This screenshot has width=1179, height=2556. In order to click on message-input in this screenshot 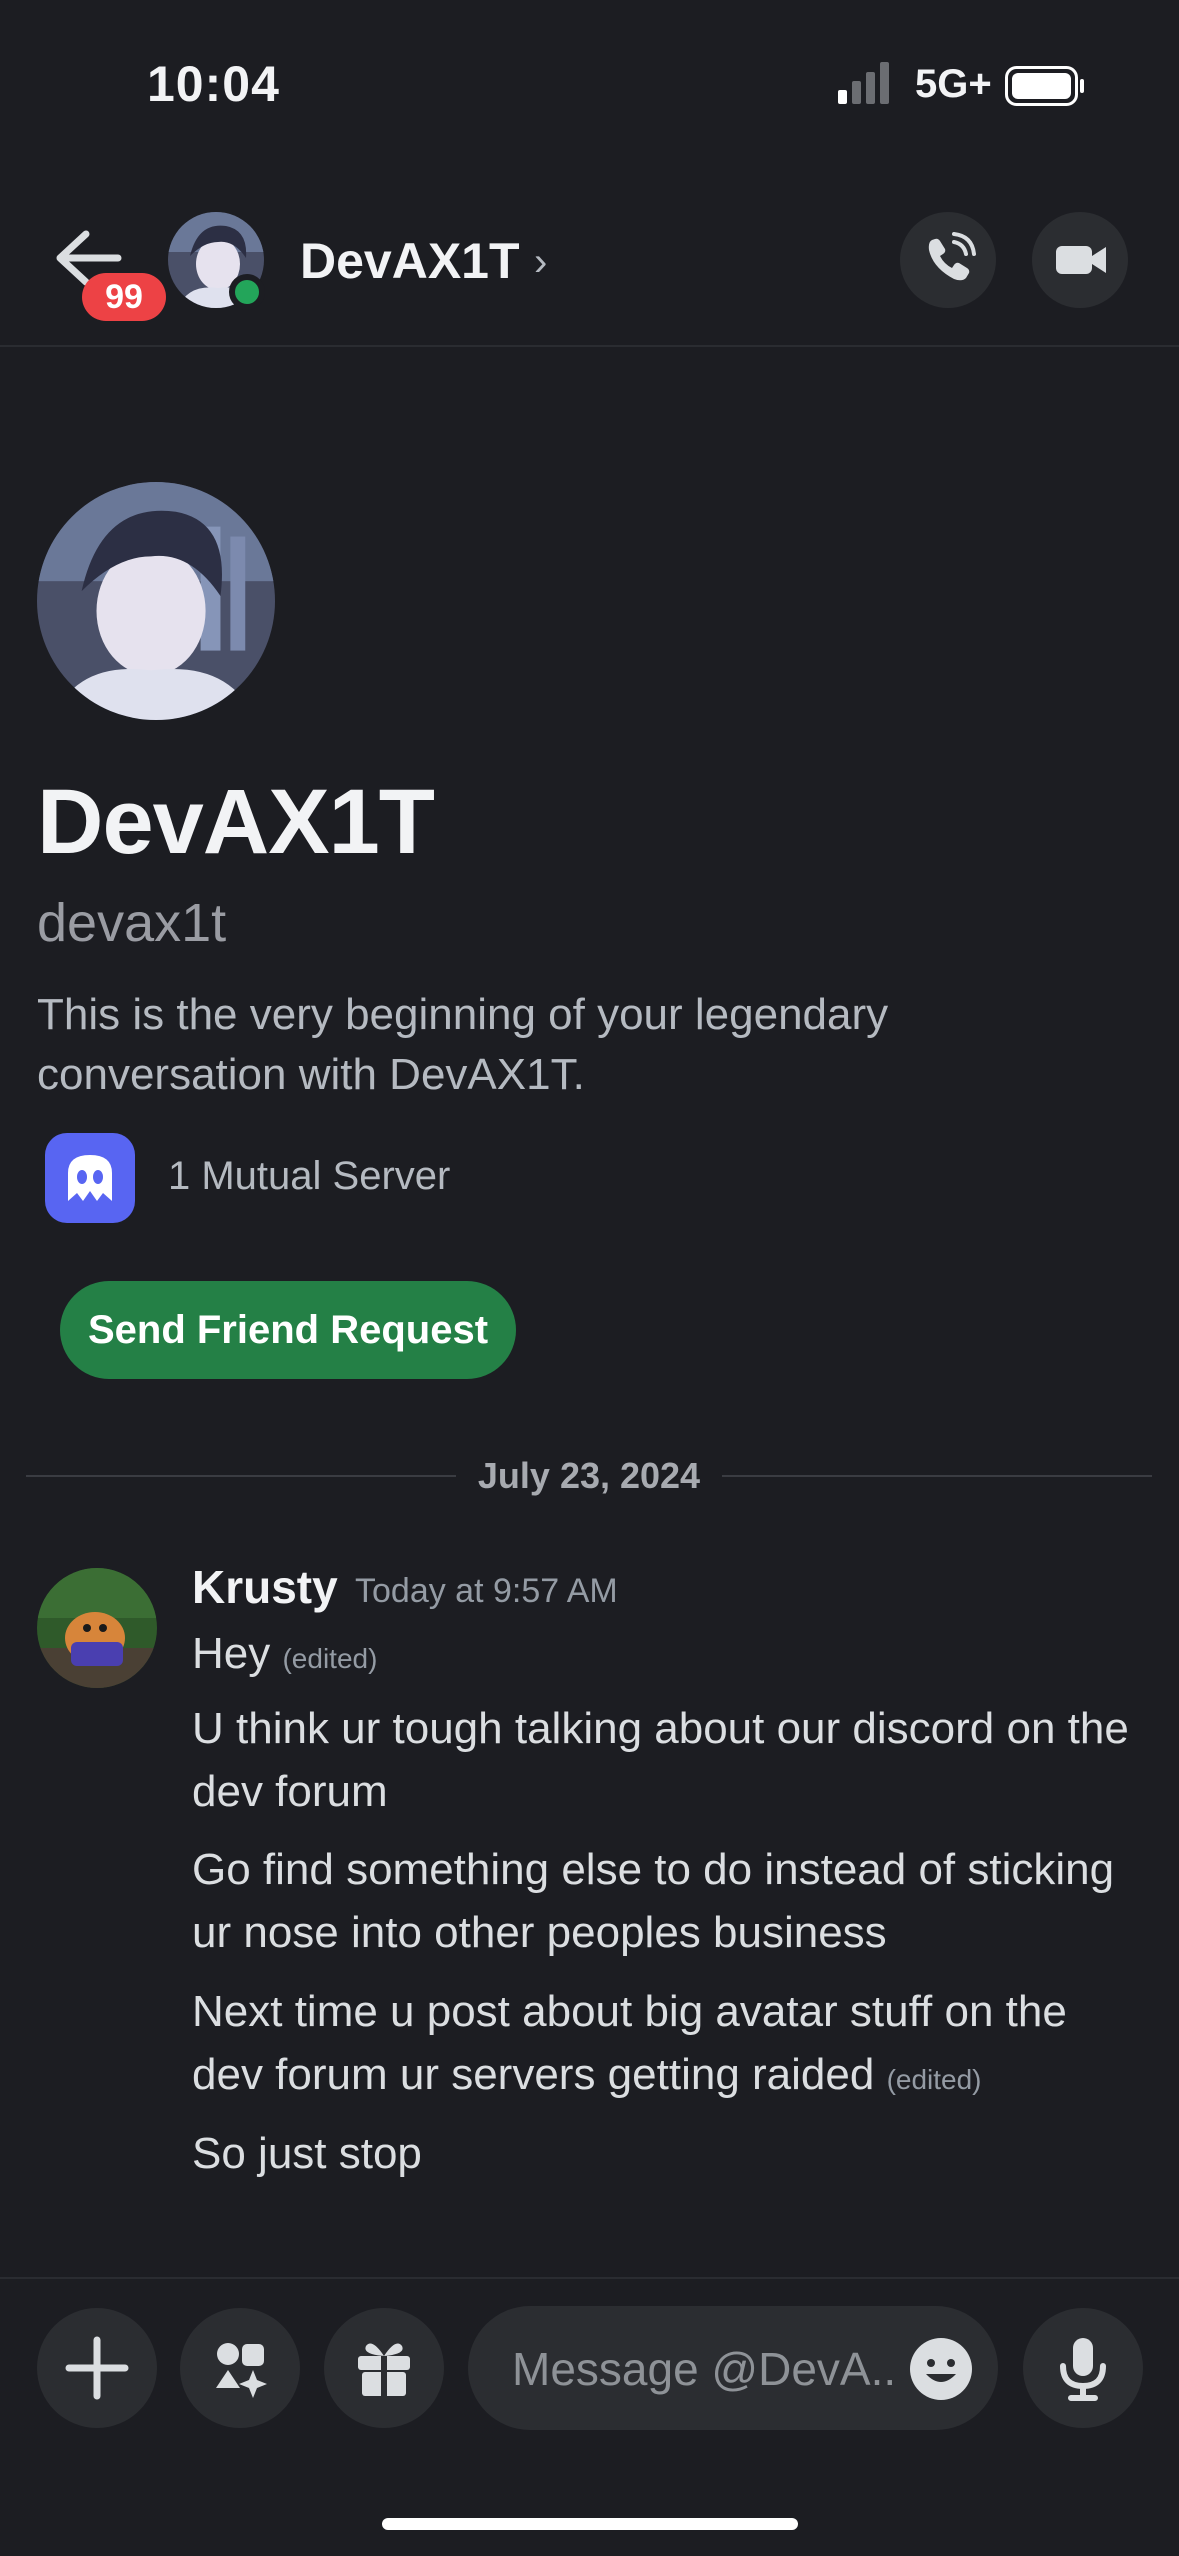, I will do `click(702, 2369)`.